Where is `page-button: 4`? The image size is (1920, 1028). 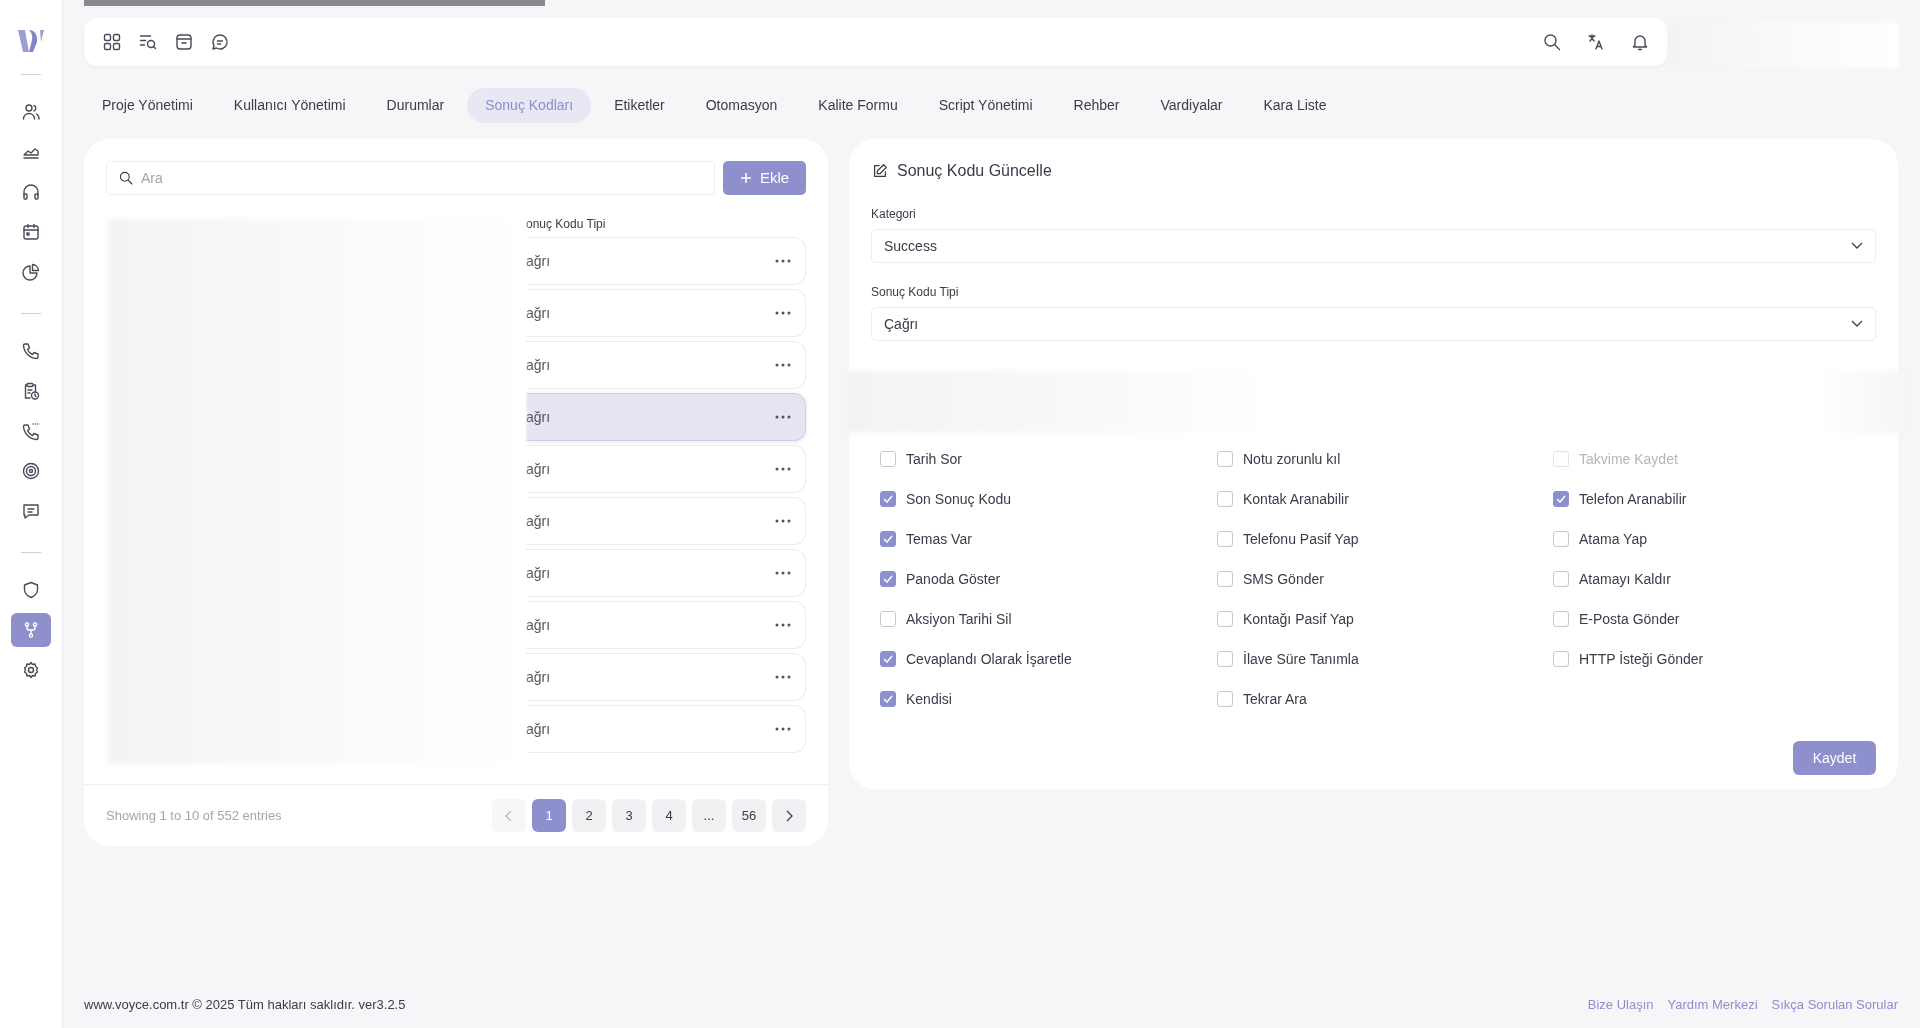 page-button: 4 is located at coordinates (669, 815).